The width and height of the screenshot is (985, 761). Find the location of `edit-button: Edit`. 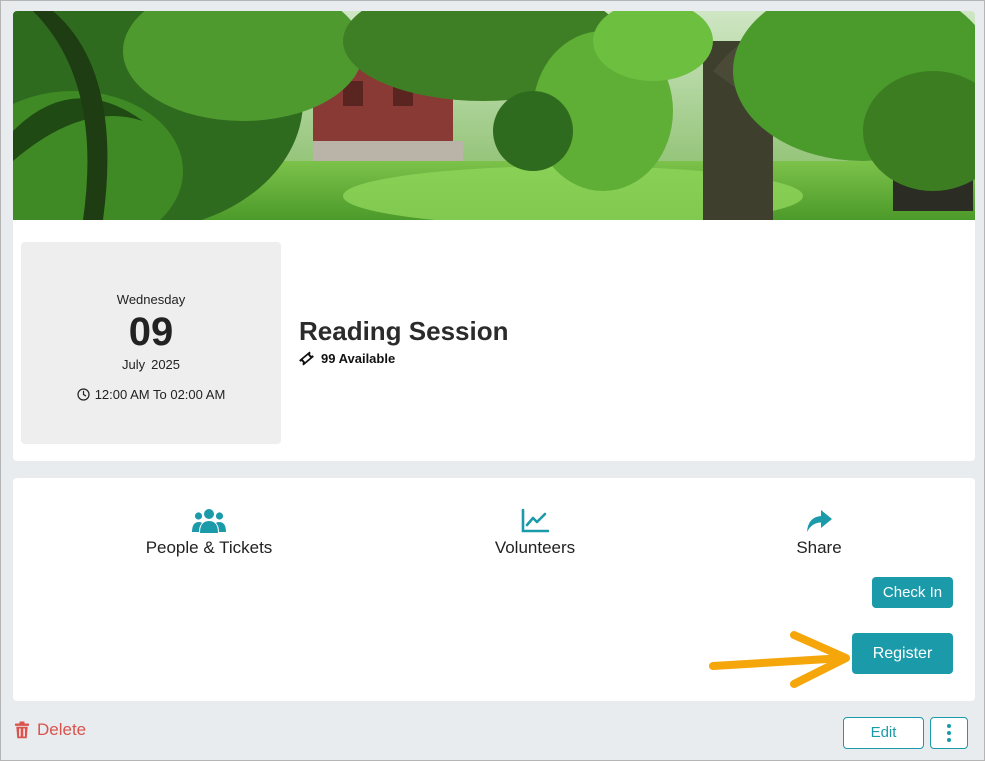

edit-button: Edit is located at coordinates (883, 733).